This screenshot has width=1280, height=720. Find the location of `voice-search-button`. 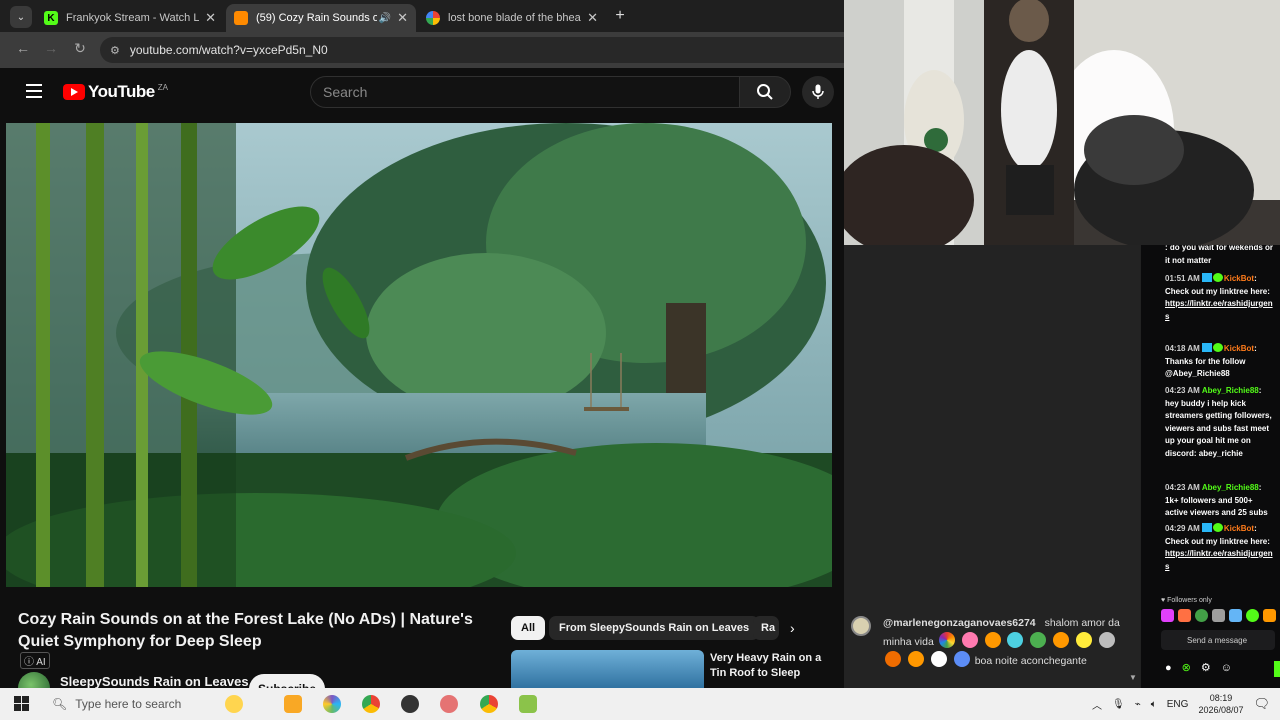

voice-search-button is located at coordinates (818, 92).